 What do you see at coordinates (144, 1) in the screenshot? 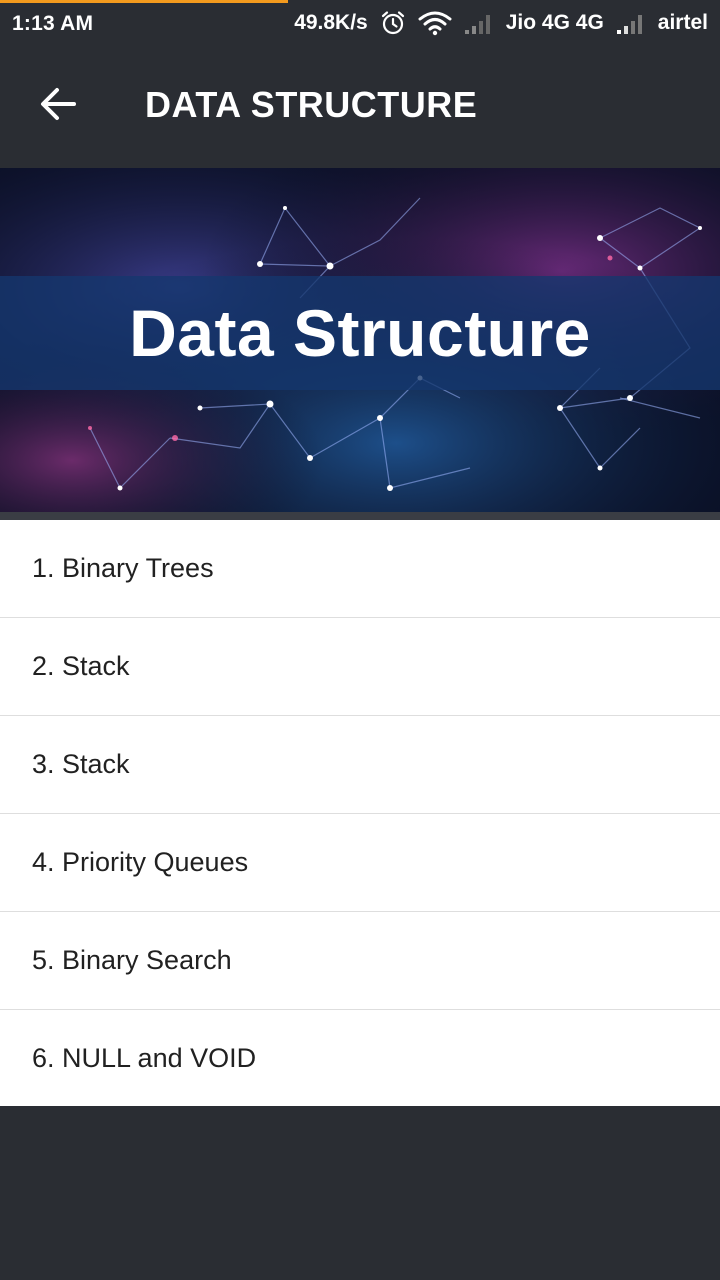
I see `page-load-progress` at bounding box center [144, 1].